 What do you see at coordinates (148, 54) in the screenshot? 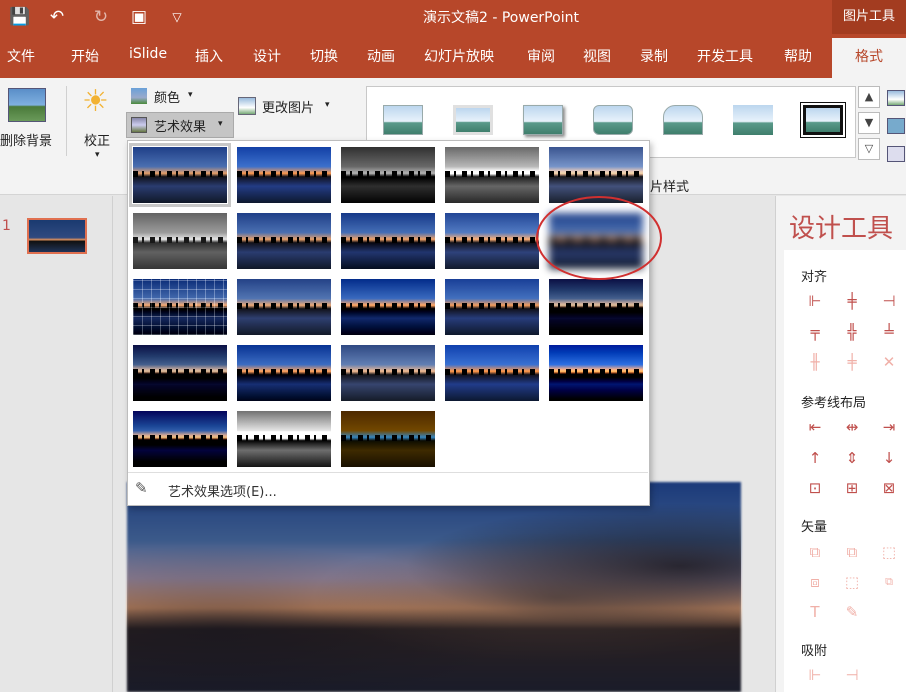
I see `tab-islide: iSlide` at bounding box center [148, 54].